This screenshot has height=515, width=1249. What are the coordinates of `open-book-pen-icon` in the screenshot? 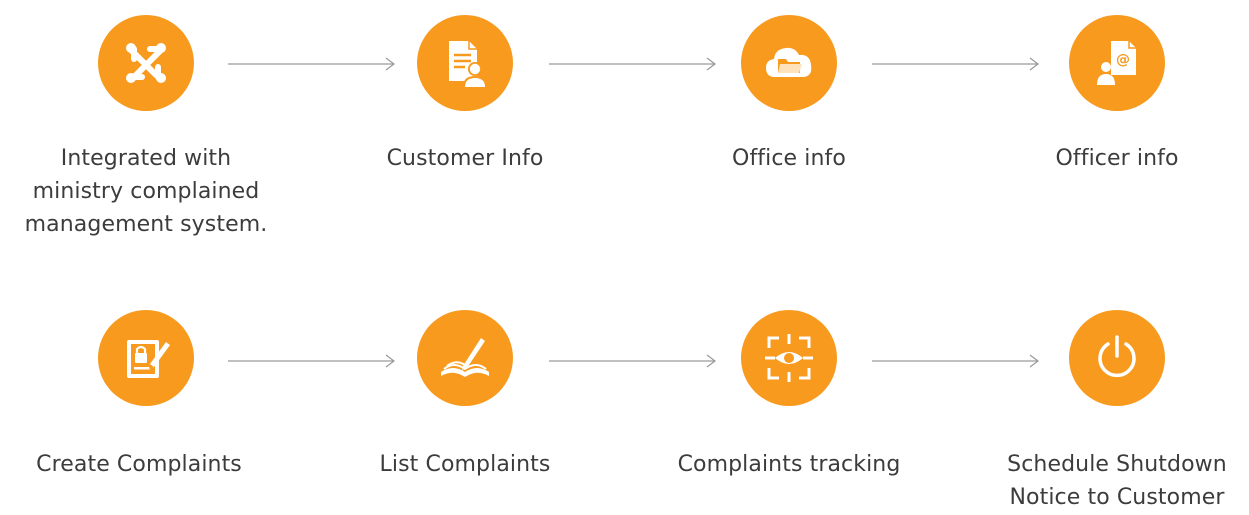 It's located at (465, 357).